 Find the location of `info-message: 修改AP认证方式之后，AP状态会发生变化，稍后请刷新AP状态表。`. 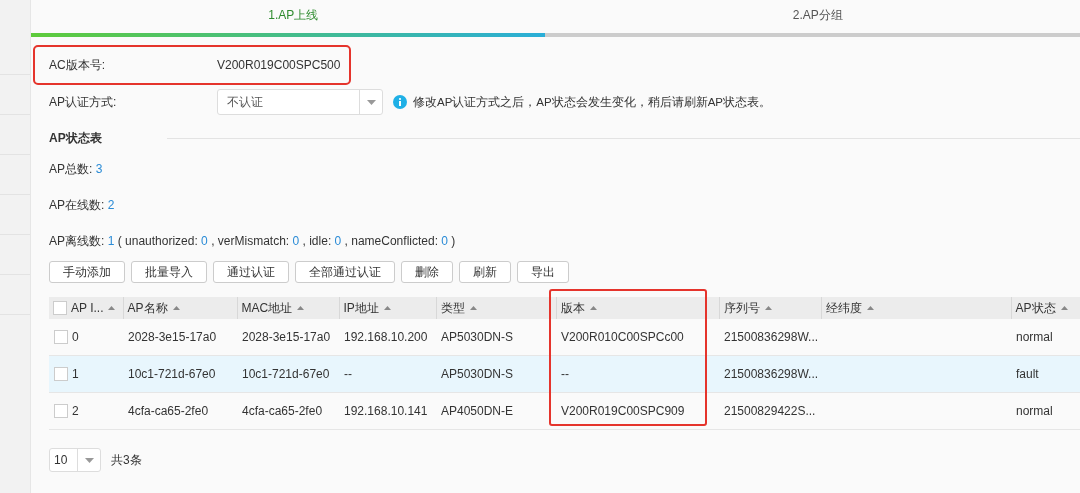

info-message: 修改AP认证方式之后，AP状态会发生变化，稍后请刷新AP状态表。 is located at coordinates (592, 102).